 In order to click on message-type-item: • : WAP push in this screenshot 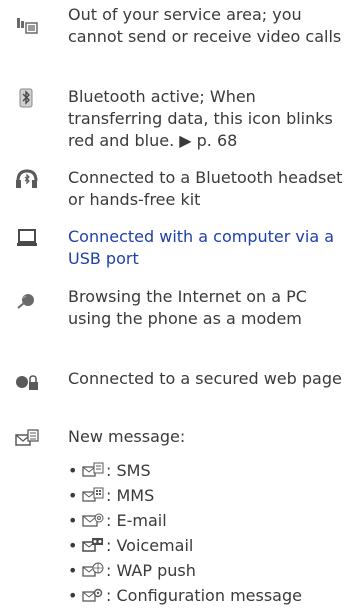, I will do `click(209, 571)`.